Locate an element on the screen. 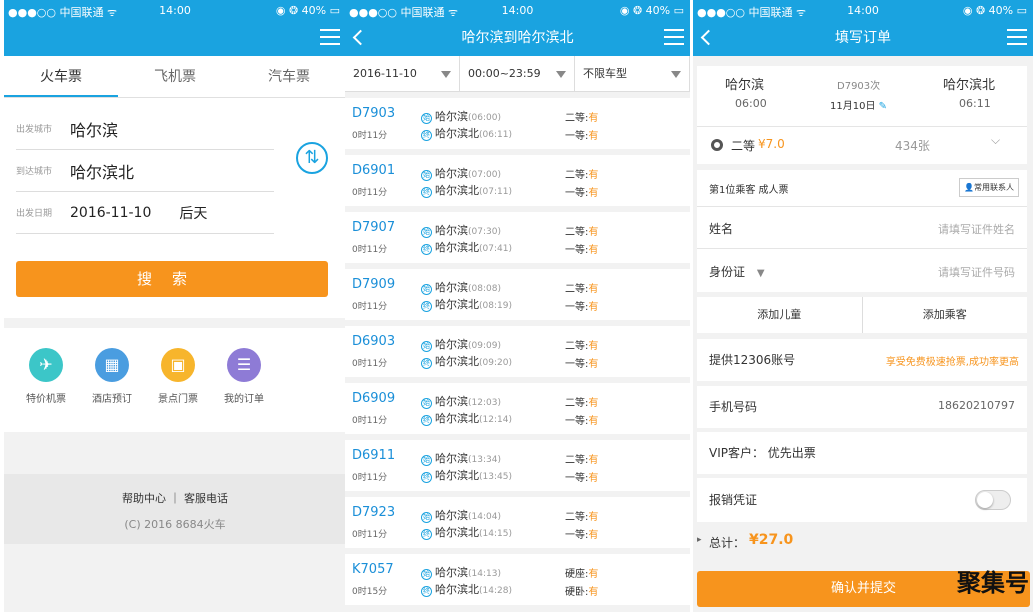  arrive-time: (14:28) is located at coordinates (495, 591).